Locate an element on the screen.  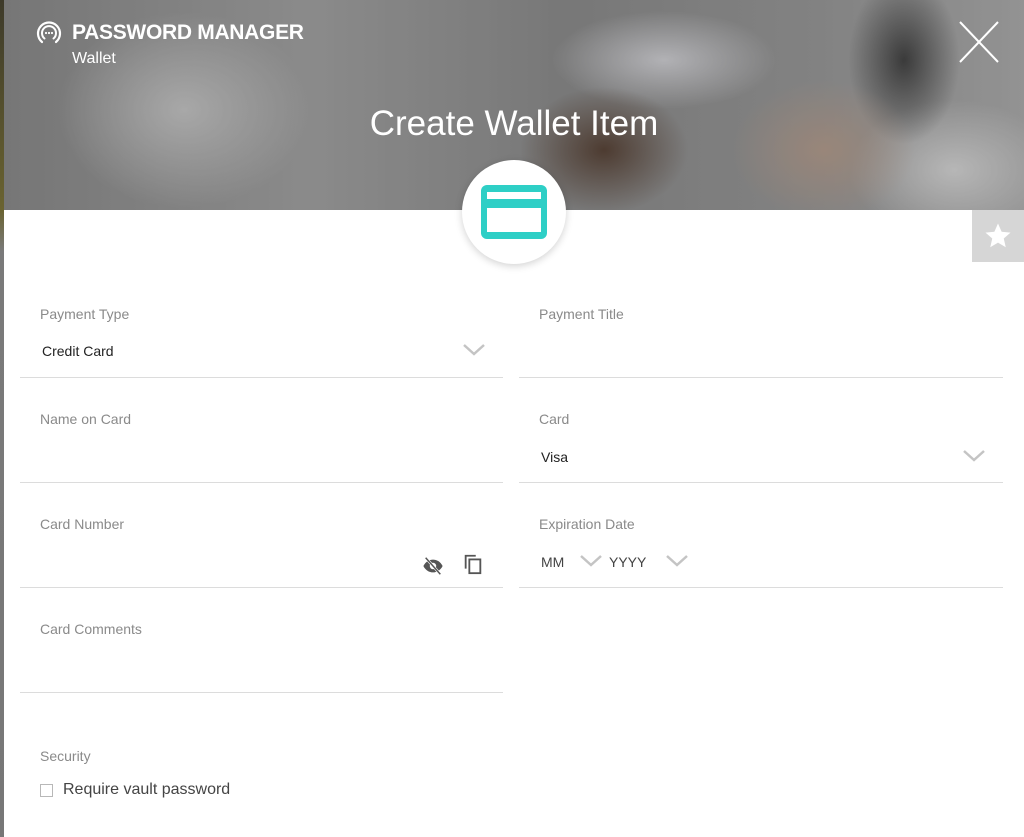
card-field: Card Visa is located at coordinates (761, 447).